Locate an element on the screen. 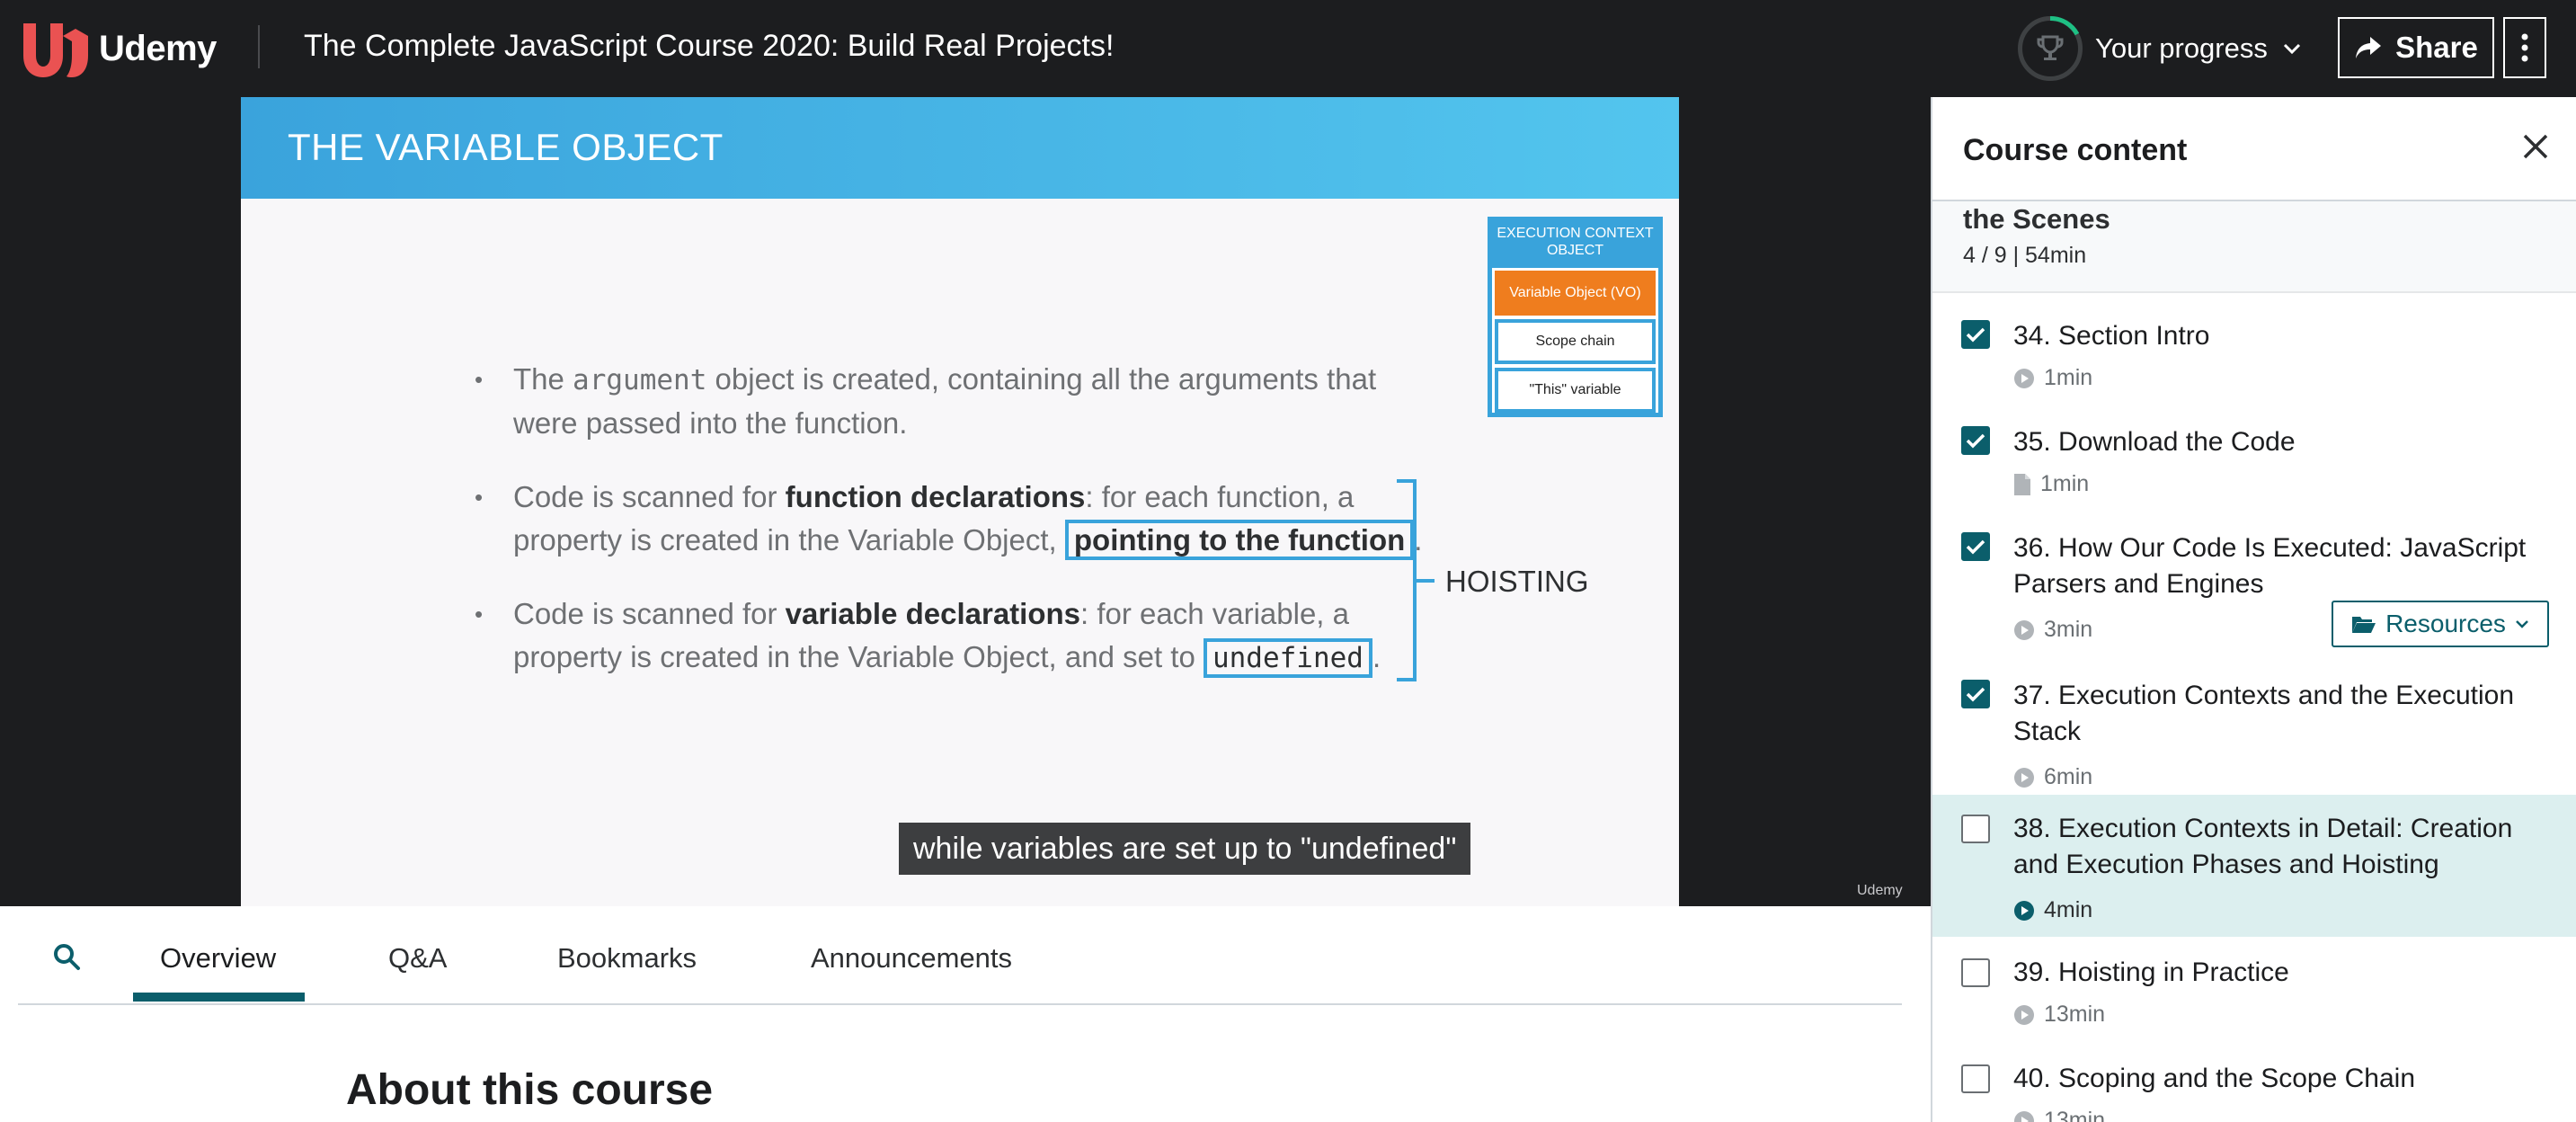 This screenshot has width=2576, height=1122. tab-qa: Q&A is located at coordinates (417, 959).